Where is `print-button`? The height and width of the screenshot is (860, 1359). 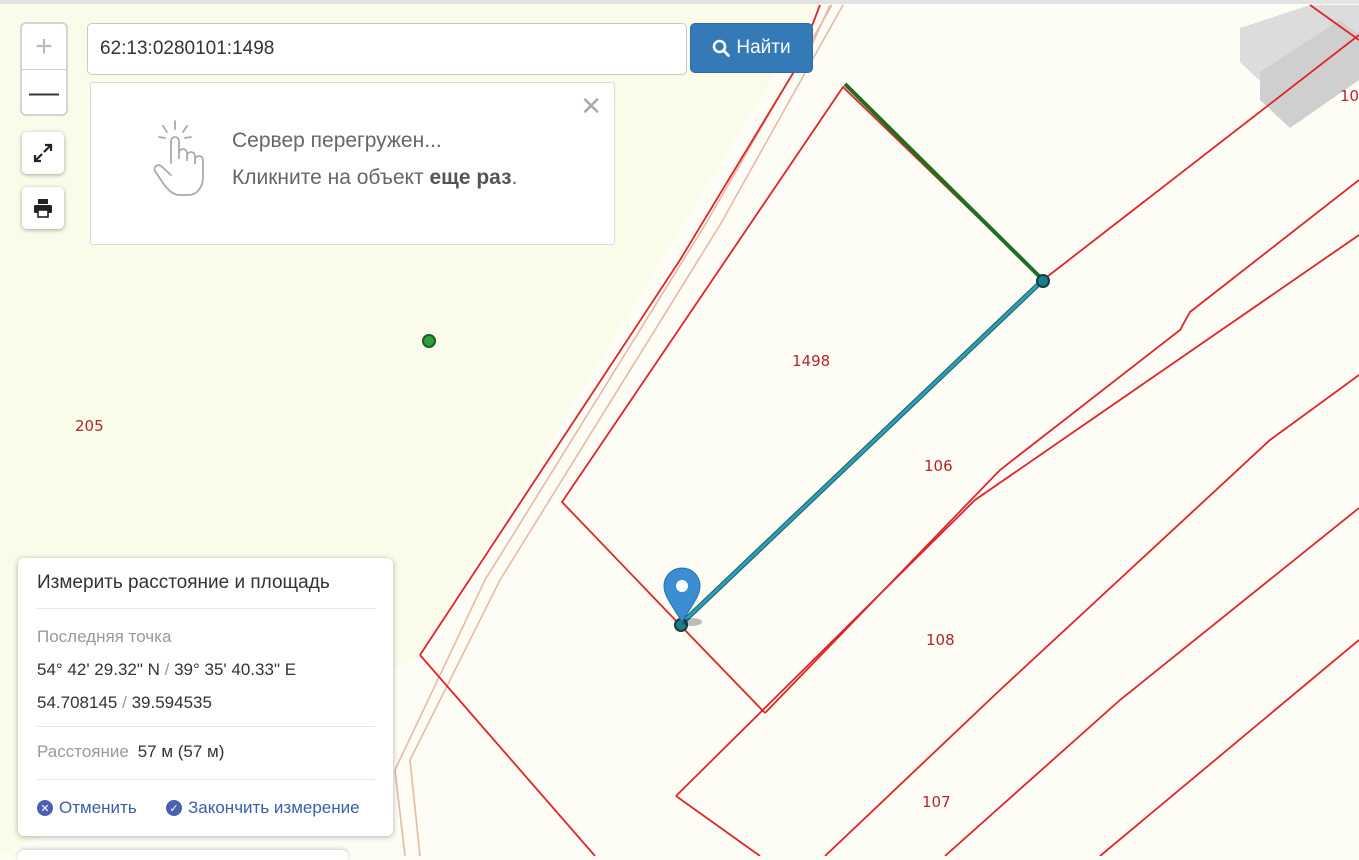
print-button is located at coordinates (43, 208).